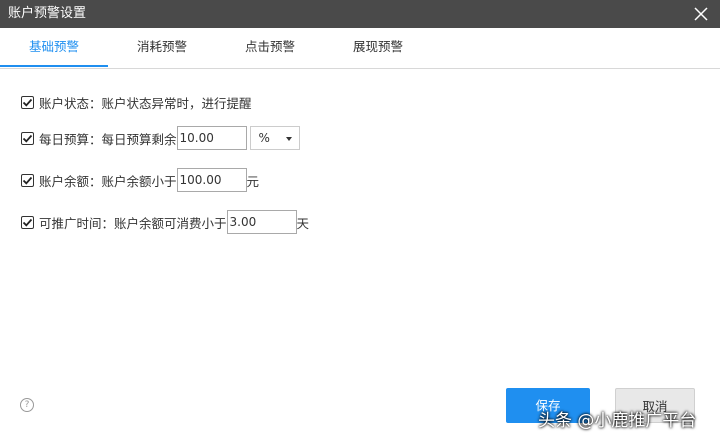 The image size is (720, 440). What do you see at coordinates (108, 139) in the screenshot?
I see `daily-budget-label: 每日预算：每日预算剩余` at bounding box center [108, 139].